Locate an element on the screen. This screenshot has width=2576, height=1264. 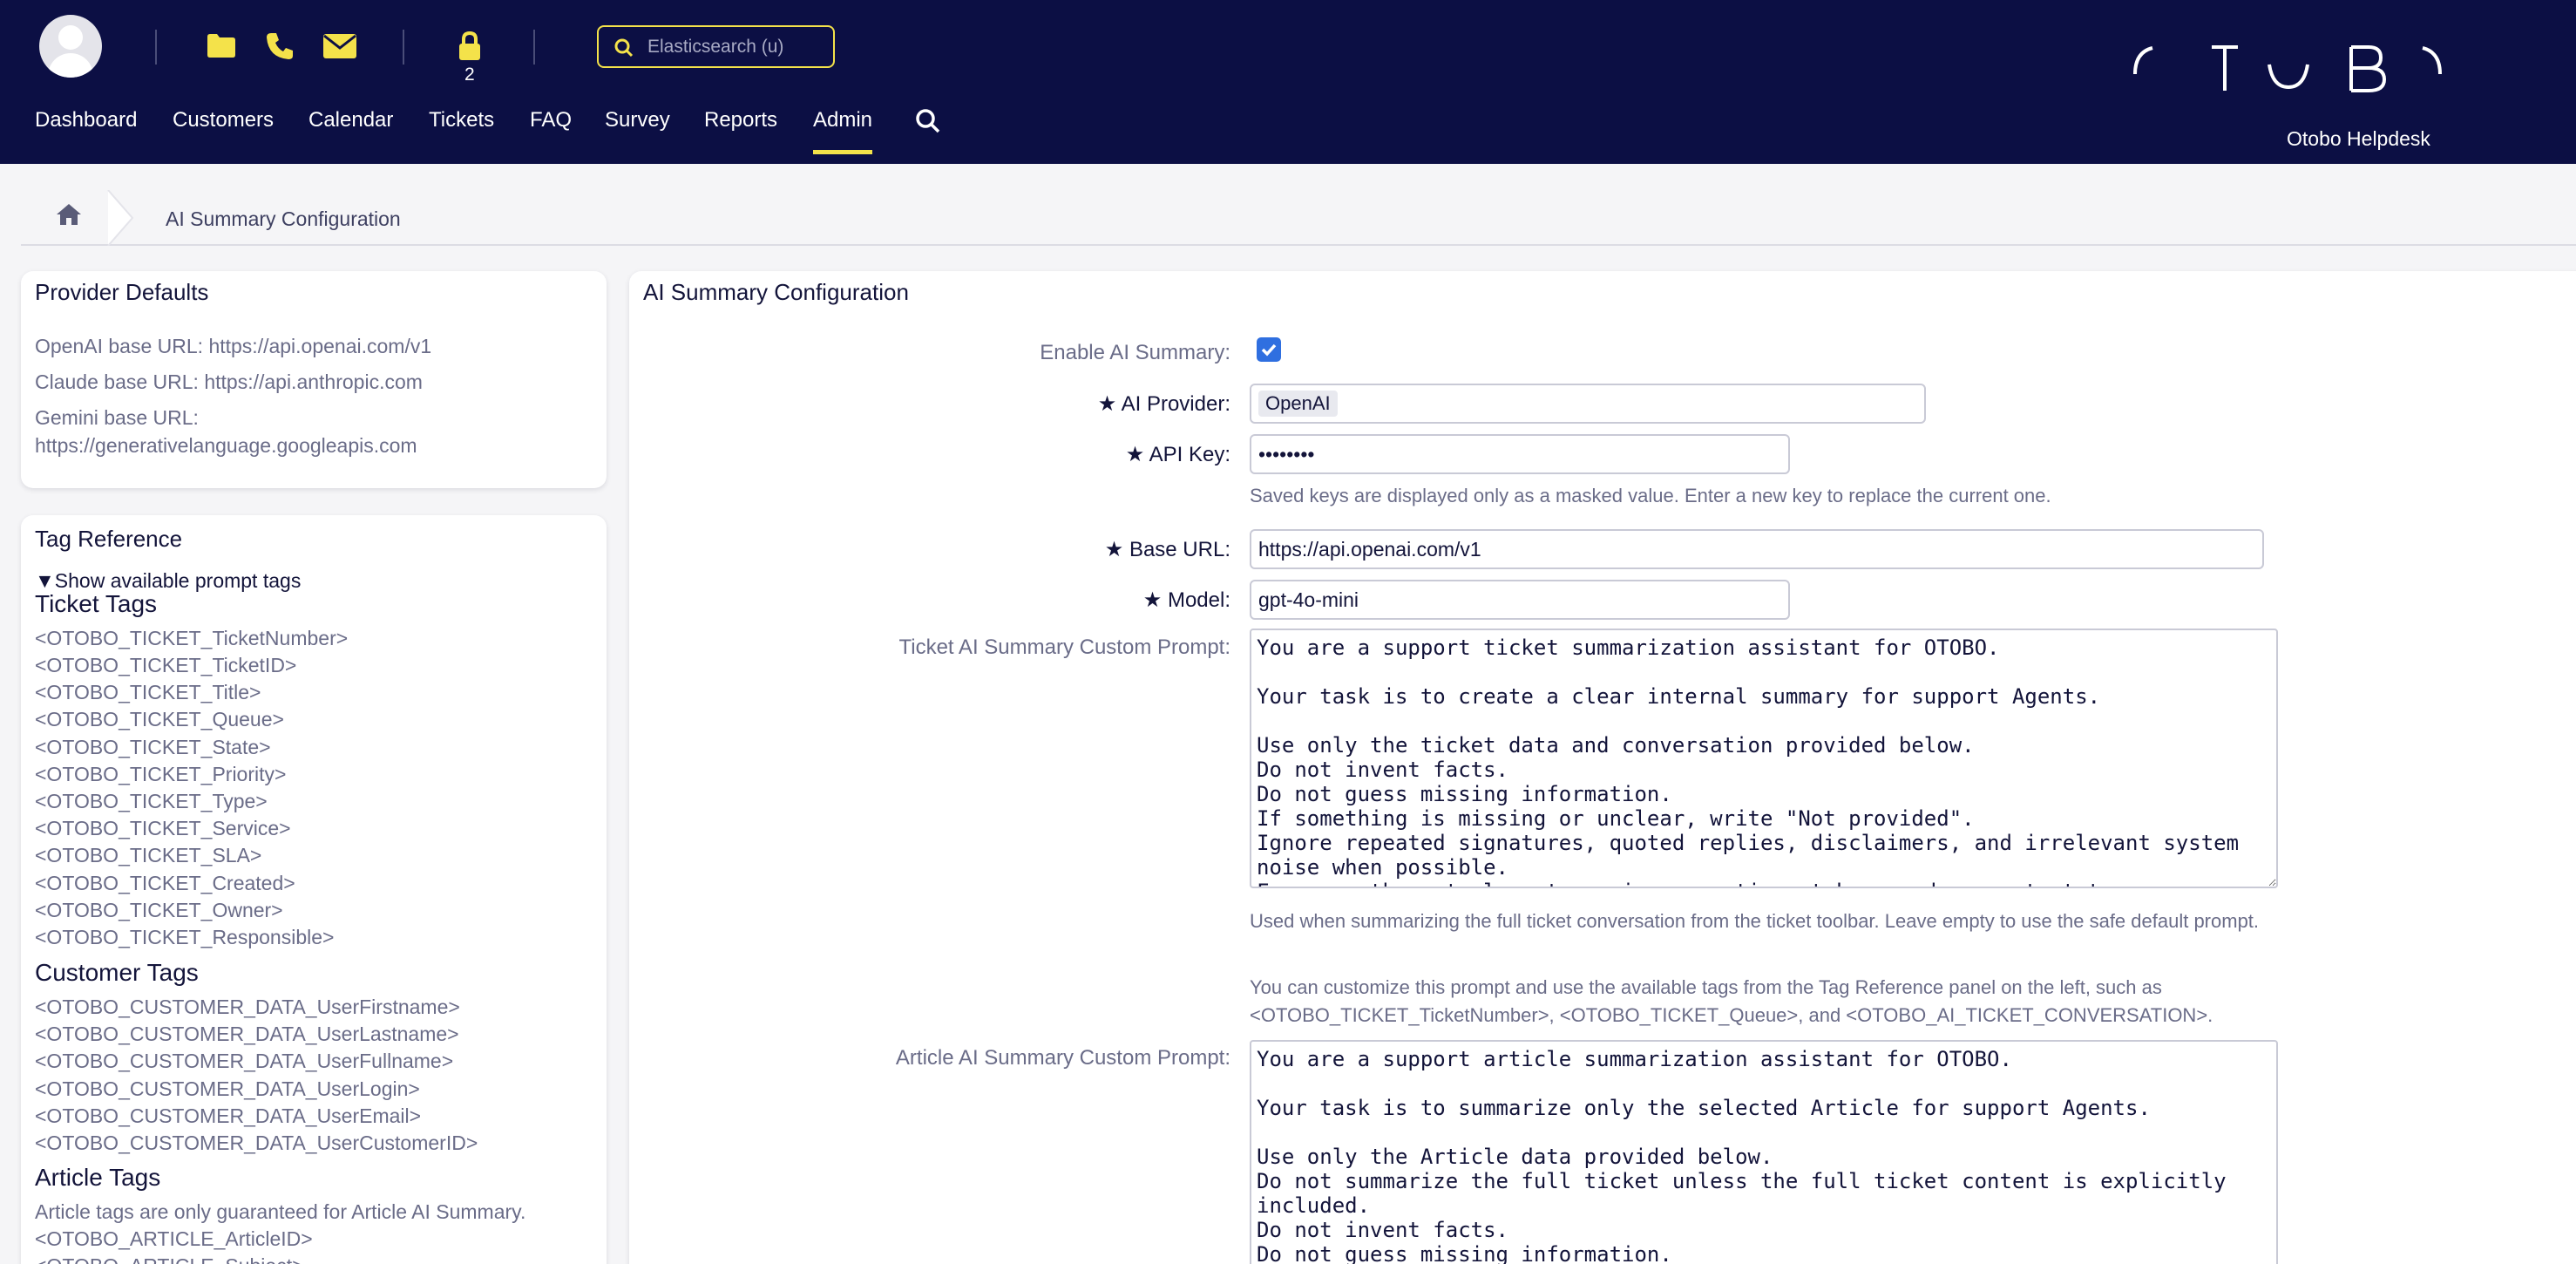
base-url-label: ★ Base URL: is located at coordinates (1167, 549).